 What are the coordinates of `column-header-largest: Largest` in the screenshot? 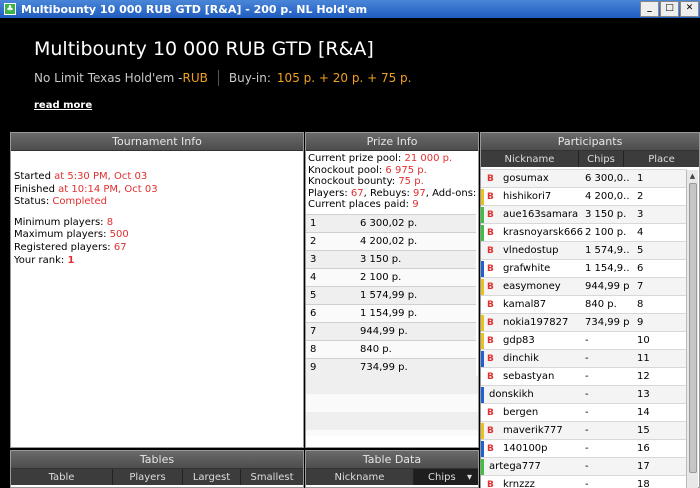 It's located at (212, 477).